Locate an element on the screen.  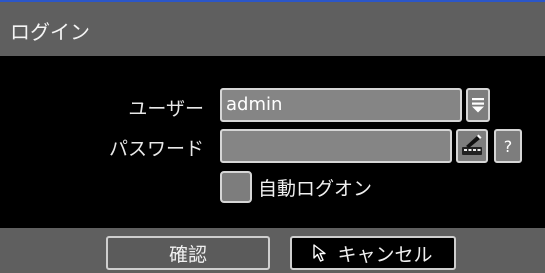
password-label: パスワード is located at coordinates (156, 149).